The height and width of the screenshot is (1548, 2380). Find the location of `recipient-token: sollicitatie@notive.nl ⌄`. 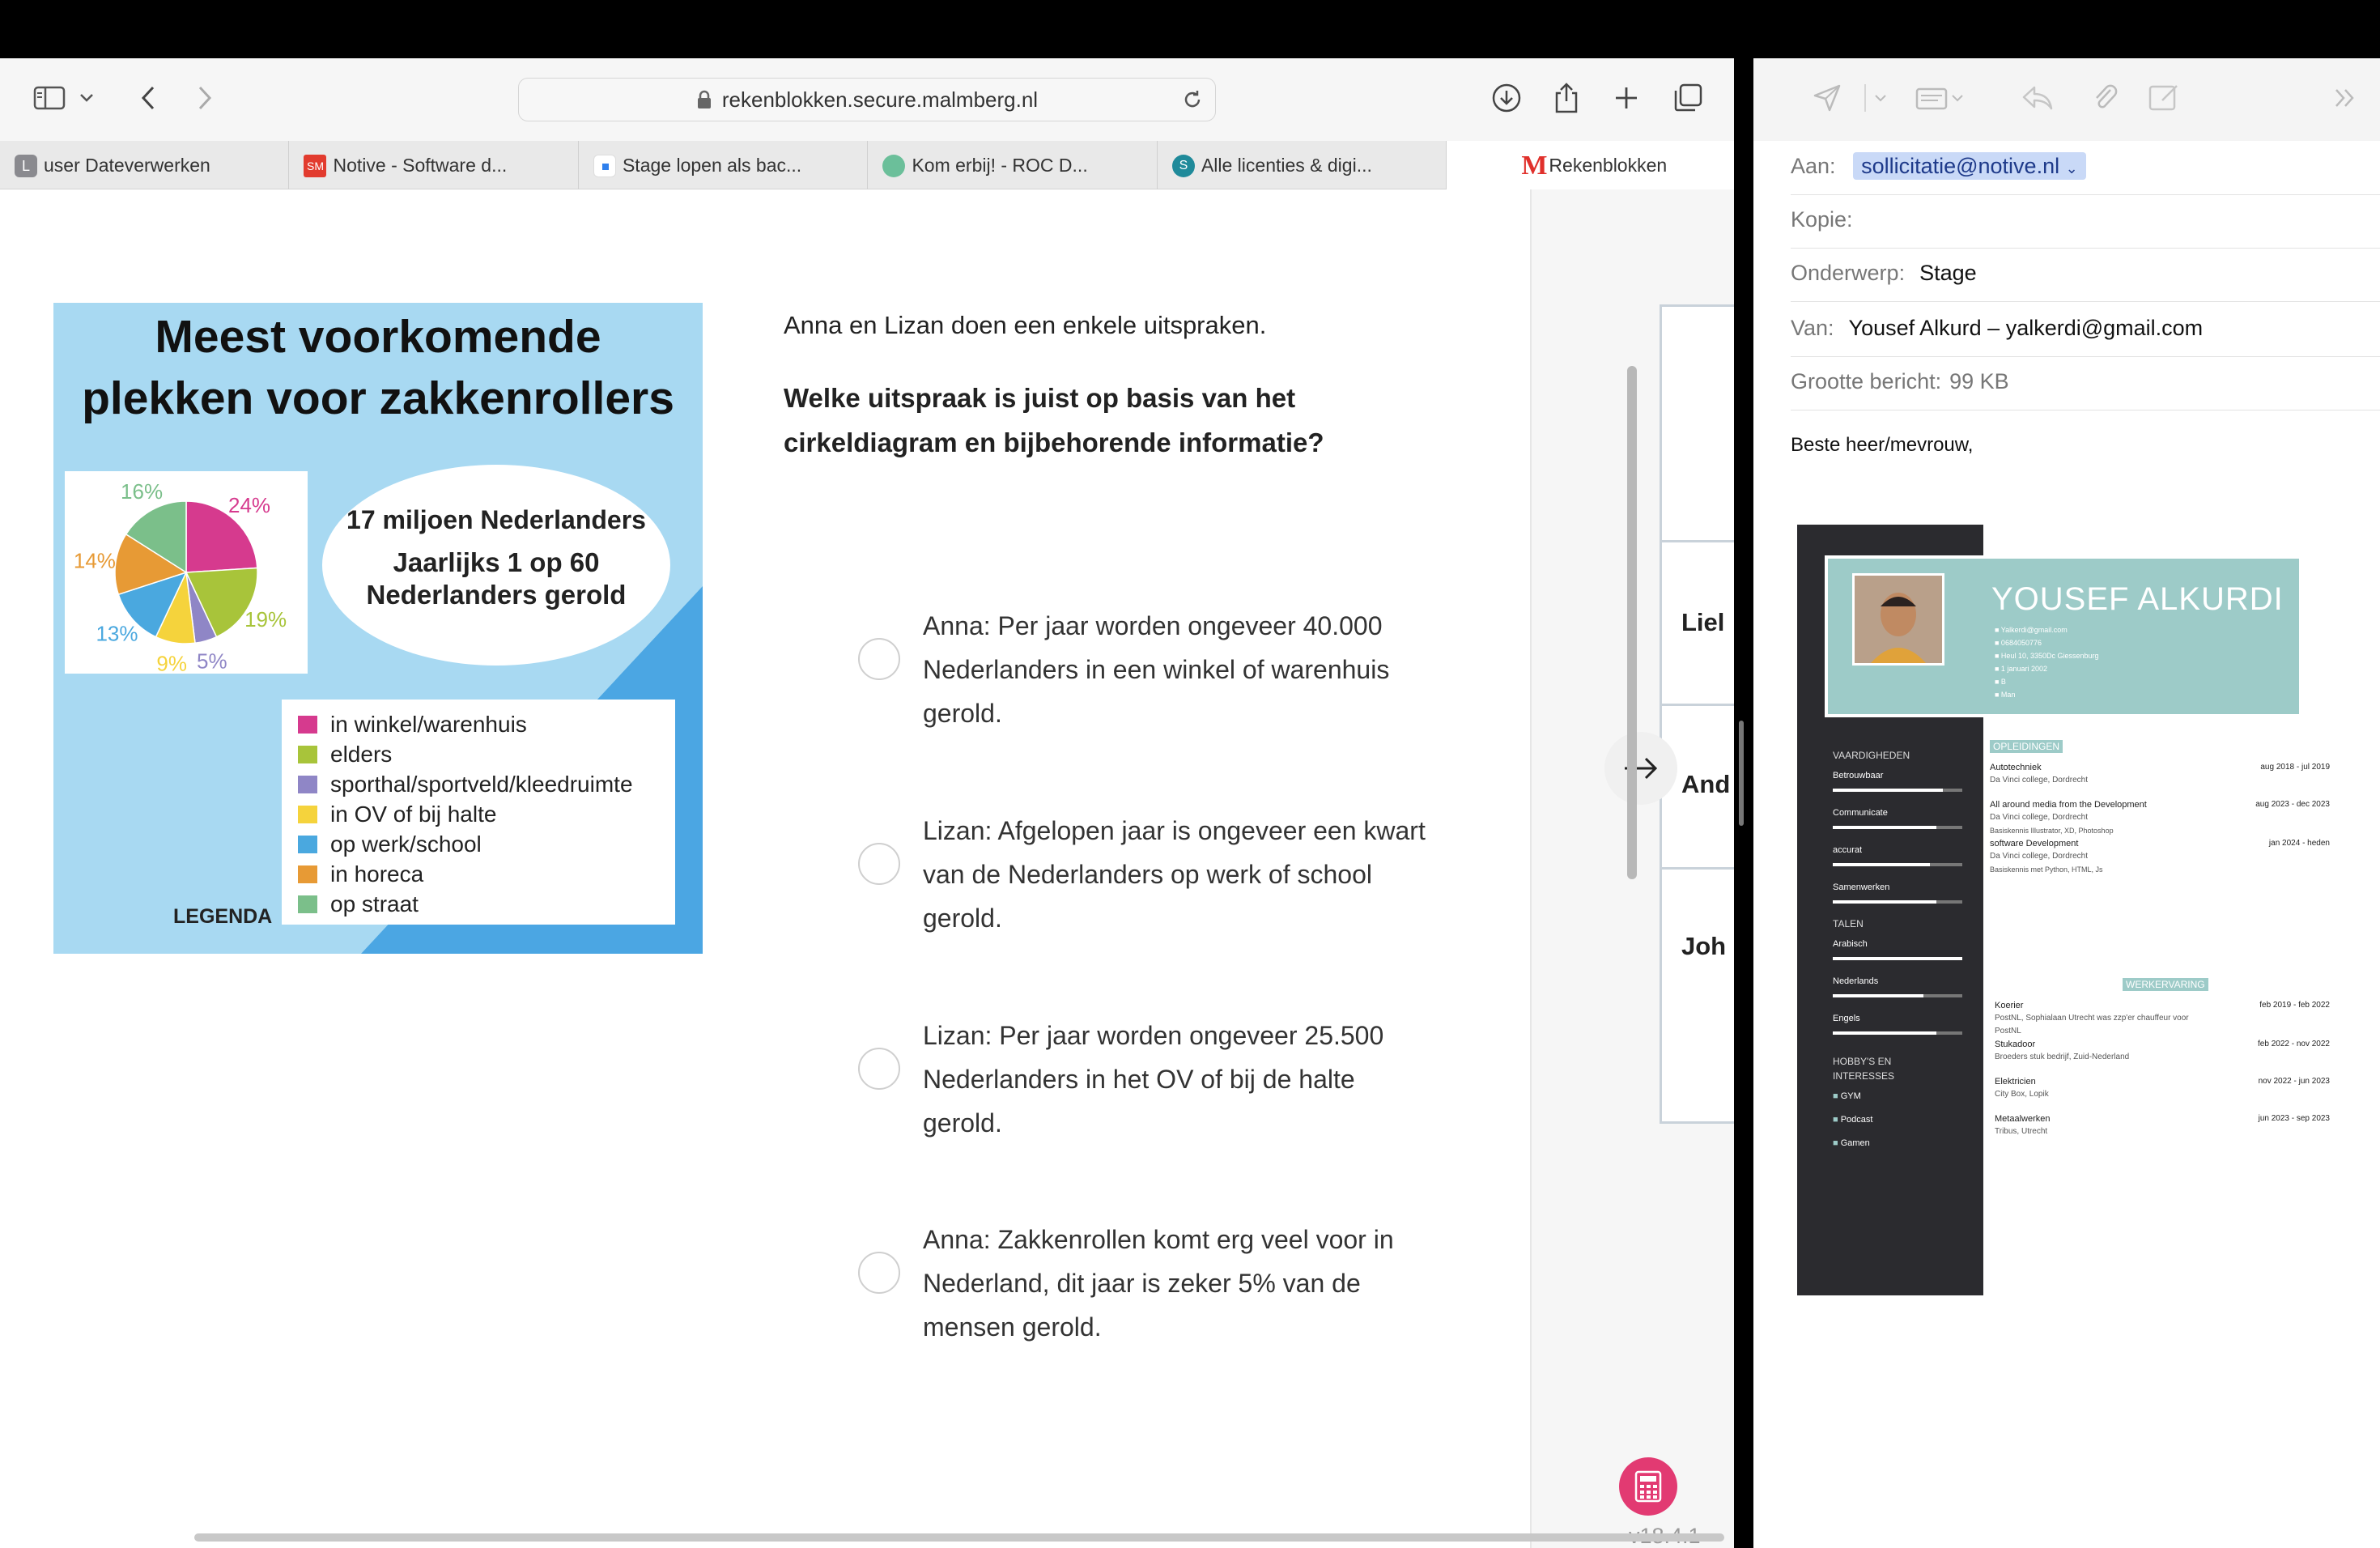

recipient-token: sollicitatie@notive.nl ⌄ is located at coordinates (1969, 166).